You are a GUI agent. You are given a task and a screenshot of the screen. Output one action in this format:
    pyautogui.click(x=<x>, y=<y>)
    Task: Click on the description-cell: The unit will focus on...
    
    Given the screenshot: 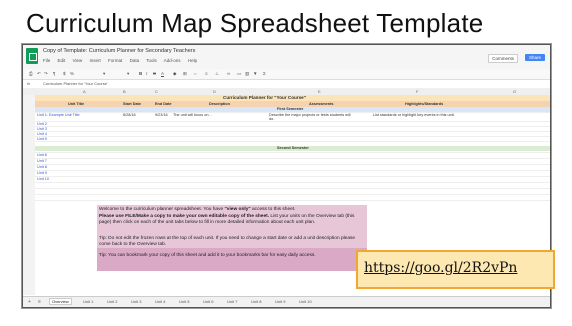 What is the action you would take?
    pyautogui.click(x=192, y=115)
    